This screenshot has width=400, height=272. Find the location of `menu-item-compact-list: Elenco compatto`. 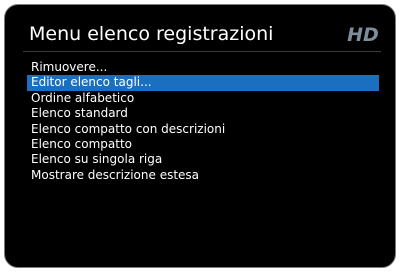

menu-item-compact-list: Elenco compatto is located at coordinates (203, 144).